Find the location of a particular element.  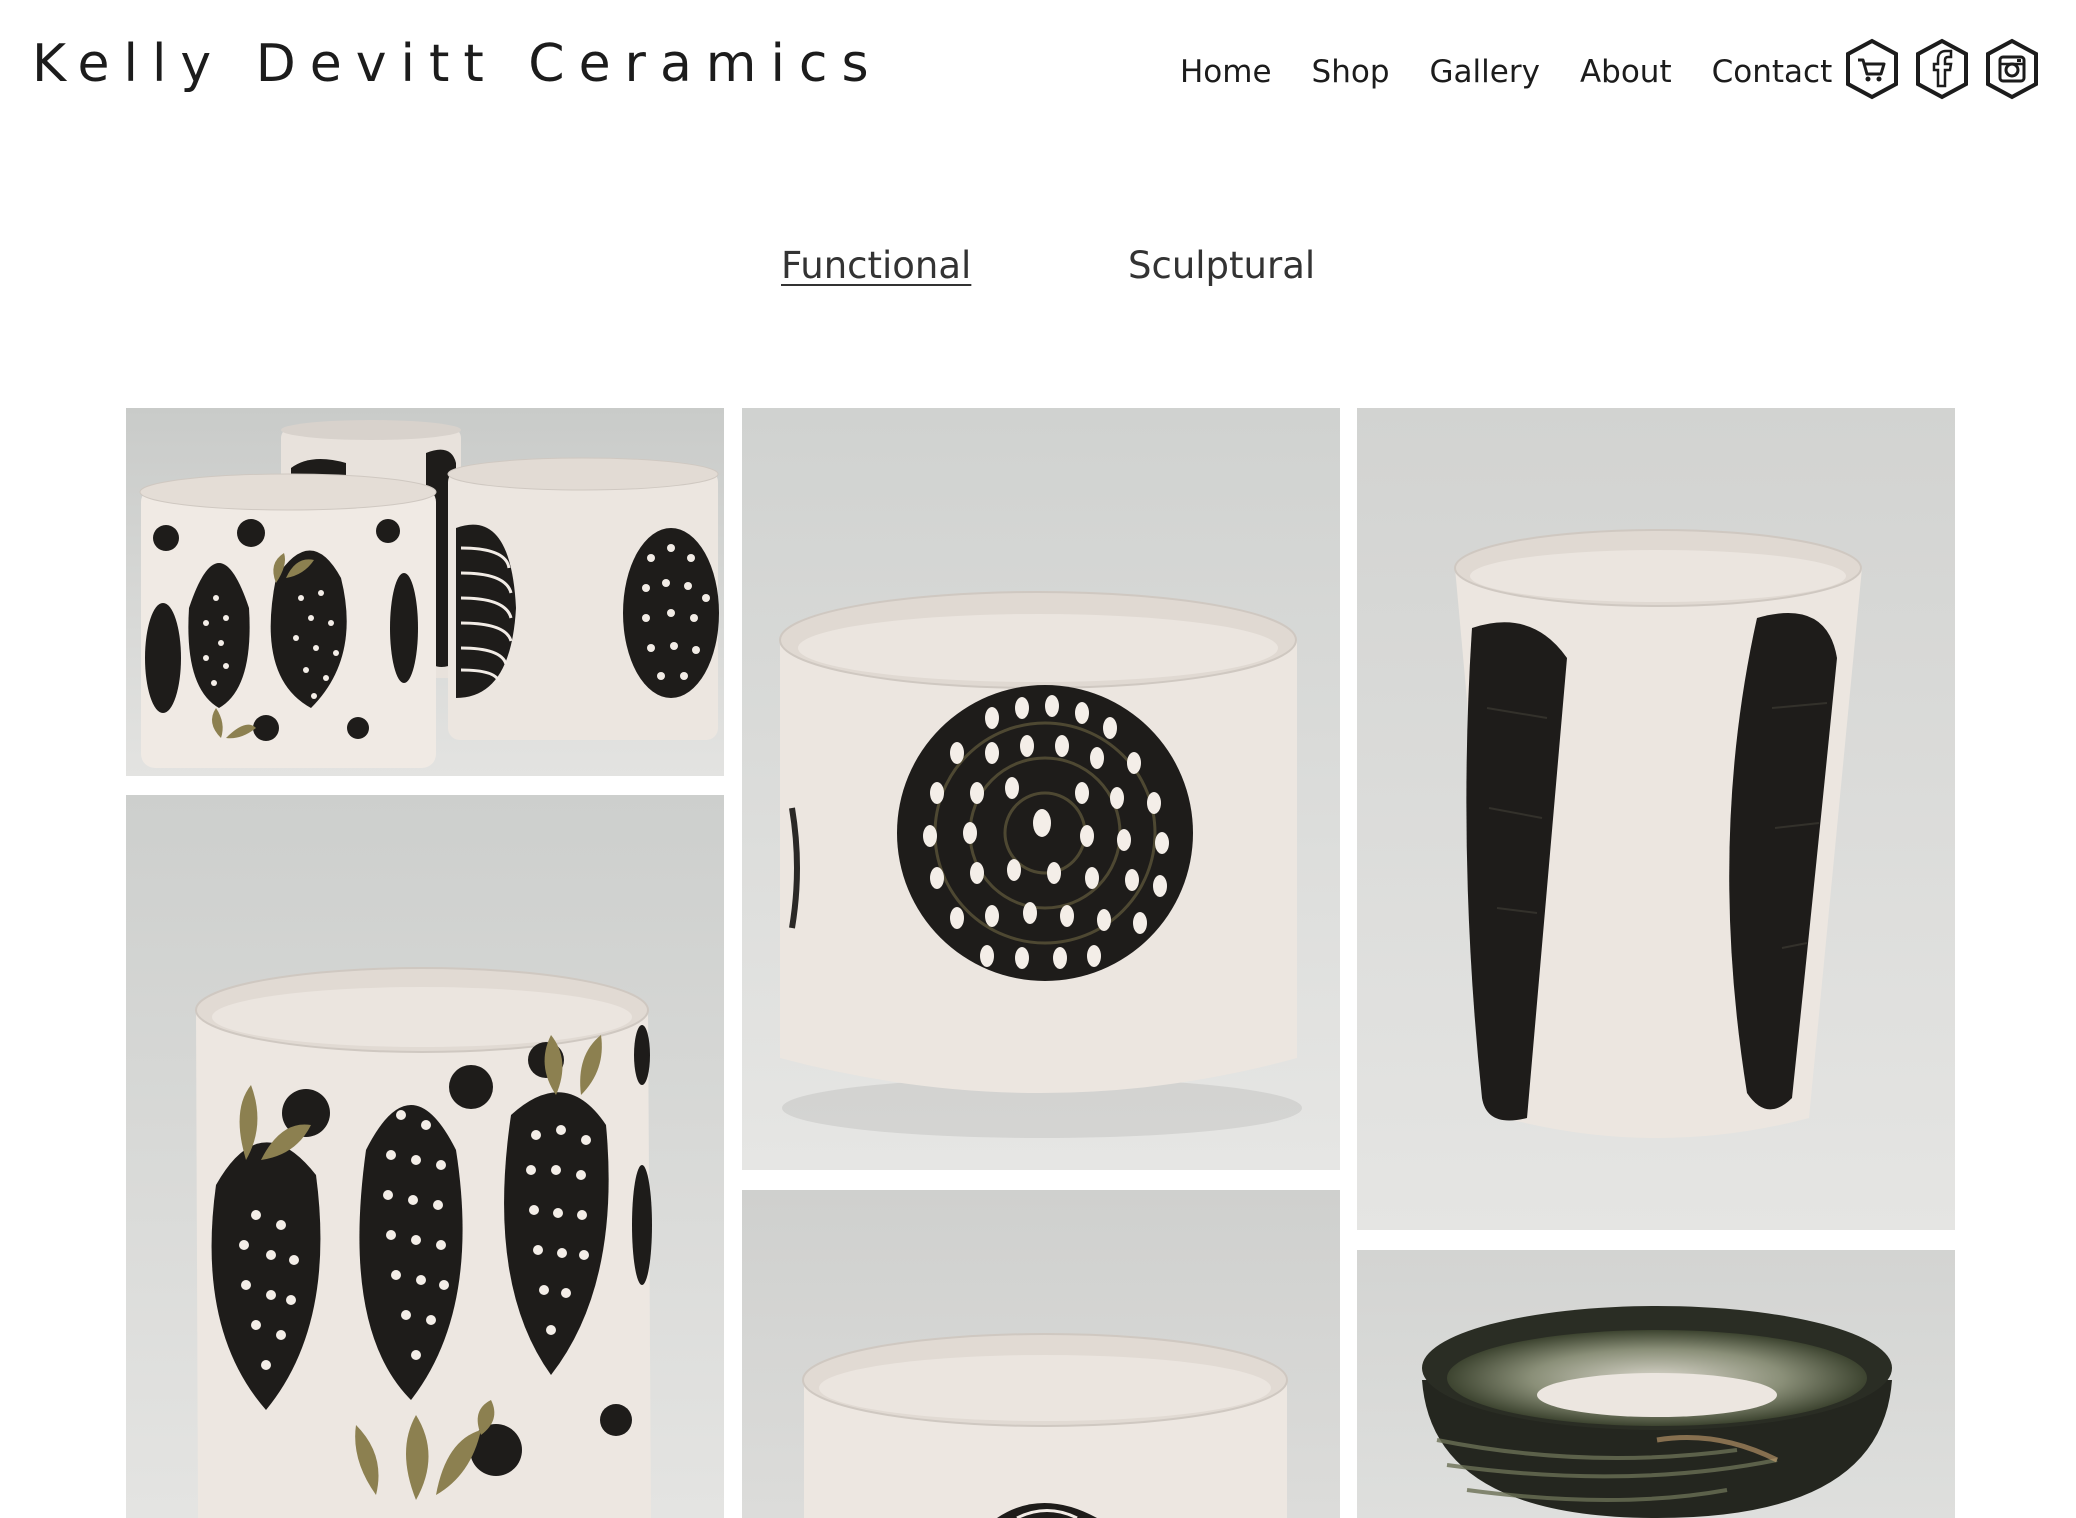

instagram-icon is located at coordinates (2012, 69).